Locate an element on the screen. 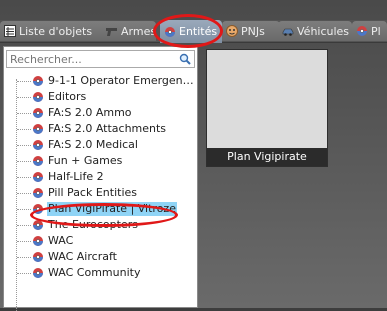 The height and width of the screenshot is (311, 387). tab-pl: Pl is located at coordinates (369, 31).